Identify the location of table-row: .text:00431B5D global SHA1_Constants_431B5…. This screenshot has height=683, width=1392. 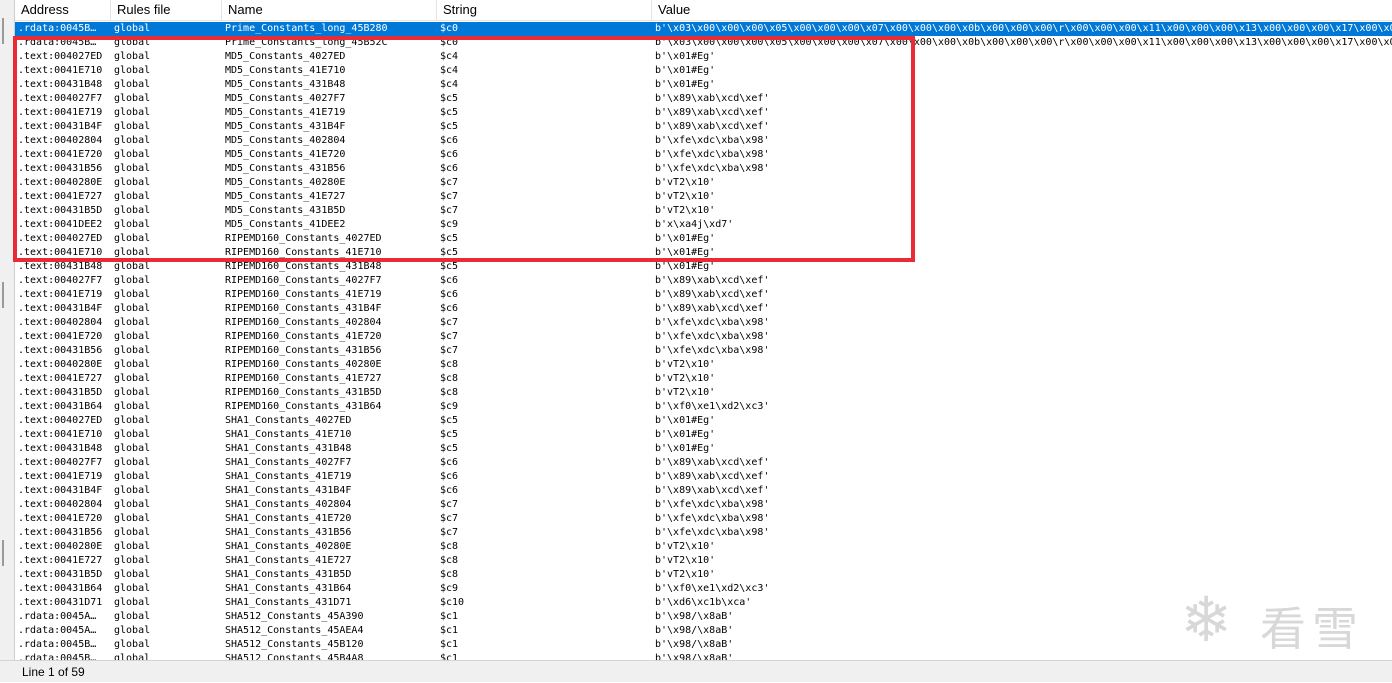
(703, 575).